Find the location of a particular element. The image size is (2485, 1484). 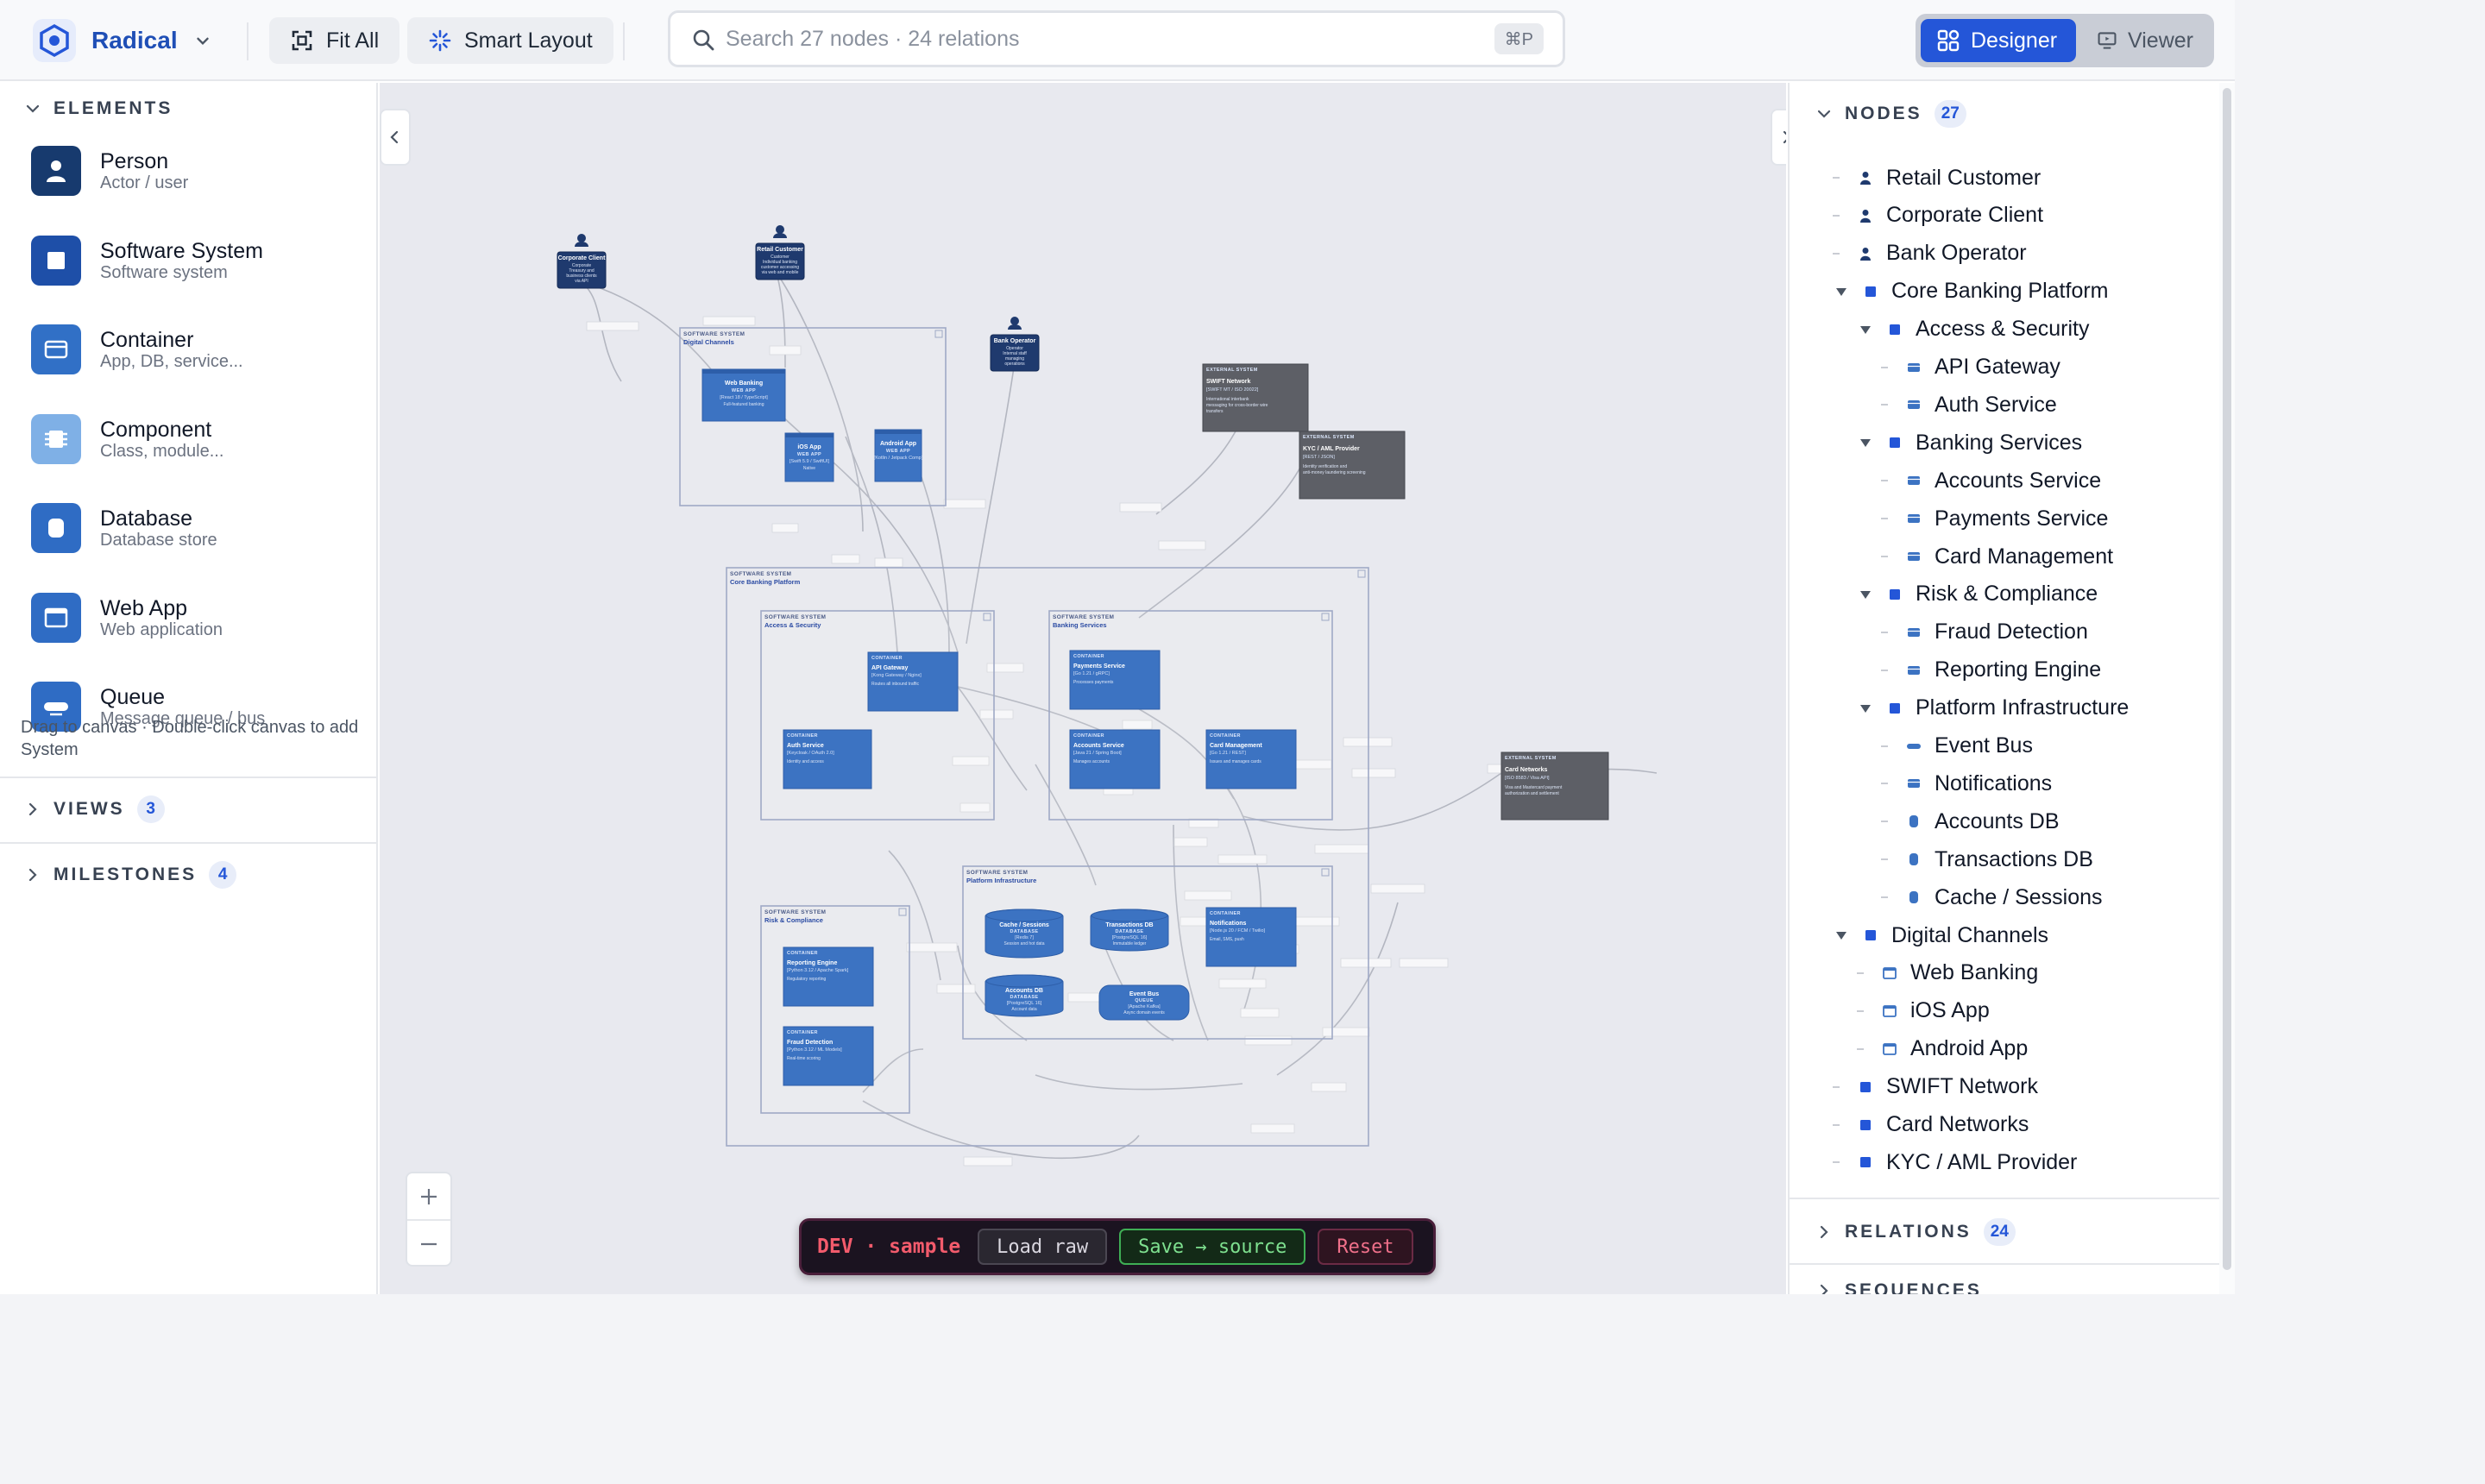

person-node-icon is located at coordinates (1865, 253).